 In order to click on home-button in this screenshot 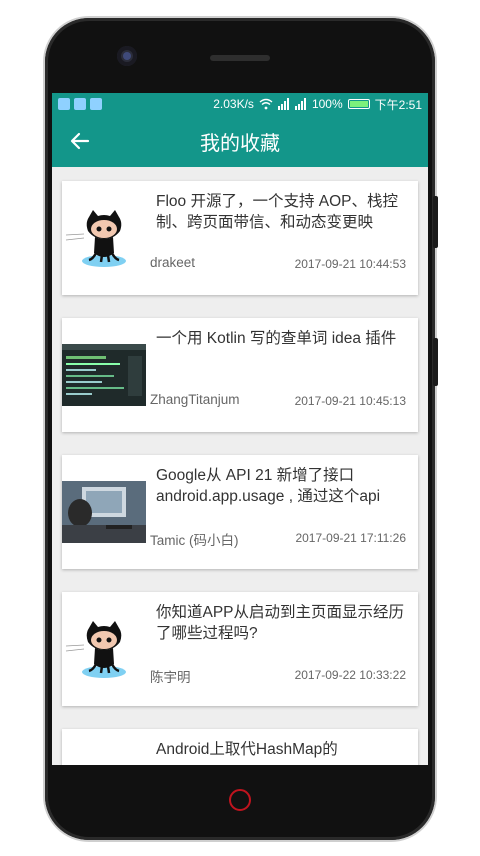, I will do `click(240, 800)`.